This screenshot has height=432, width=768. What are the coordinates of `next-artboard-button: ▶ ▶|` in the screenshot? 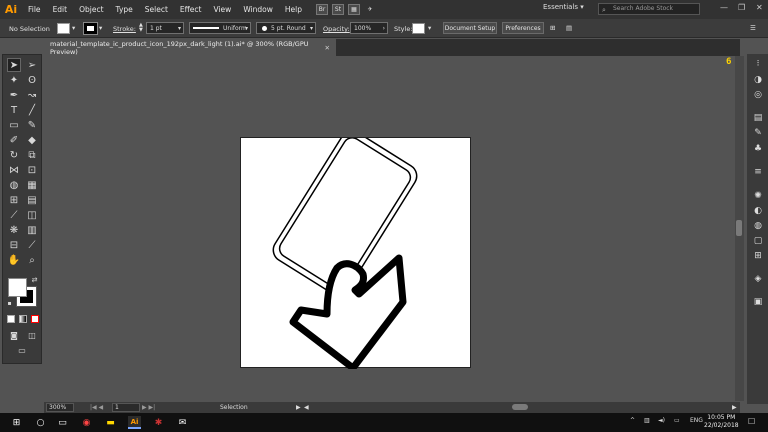 It's located at (148, 407).